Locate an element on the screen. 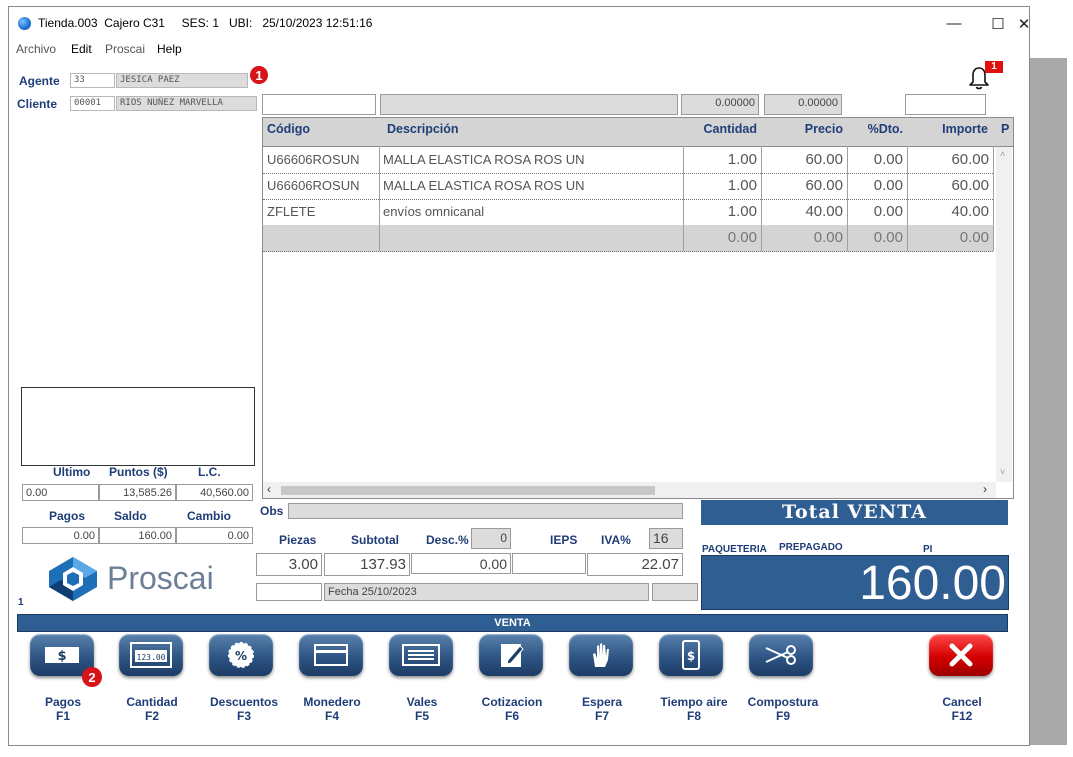 Image resolution: width=1073 pixels, height=757 pixels. pagos-label-text: Pagos is located at coordinates (62, 702).